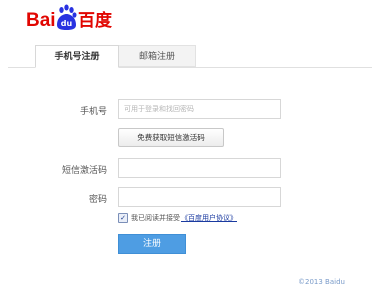 Image resolution: width=380 pixels, height=306 pixels. Describe the element at coordinates (152, 244) in the screenshot. I see `register-button: 注册` at that location.